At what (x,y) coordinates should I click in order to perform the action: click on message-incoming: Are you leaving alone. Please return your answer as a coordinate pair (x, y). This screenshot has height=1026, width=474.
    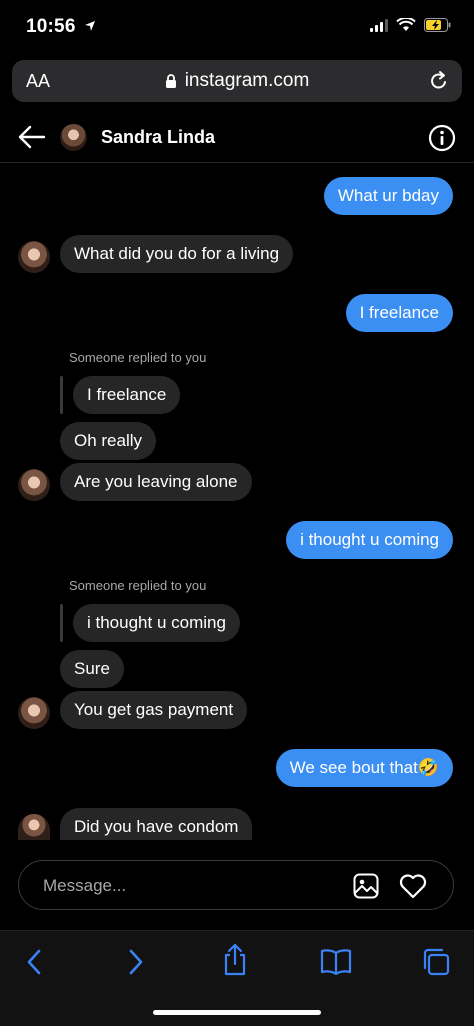
    Looking at the image, I should click on (156, 482).